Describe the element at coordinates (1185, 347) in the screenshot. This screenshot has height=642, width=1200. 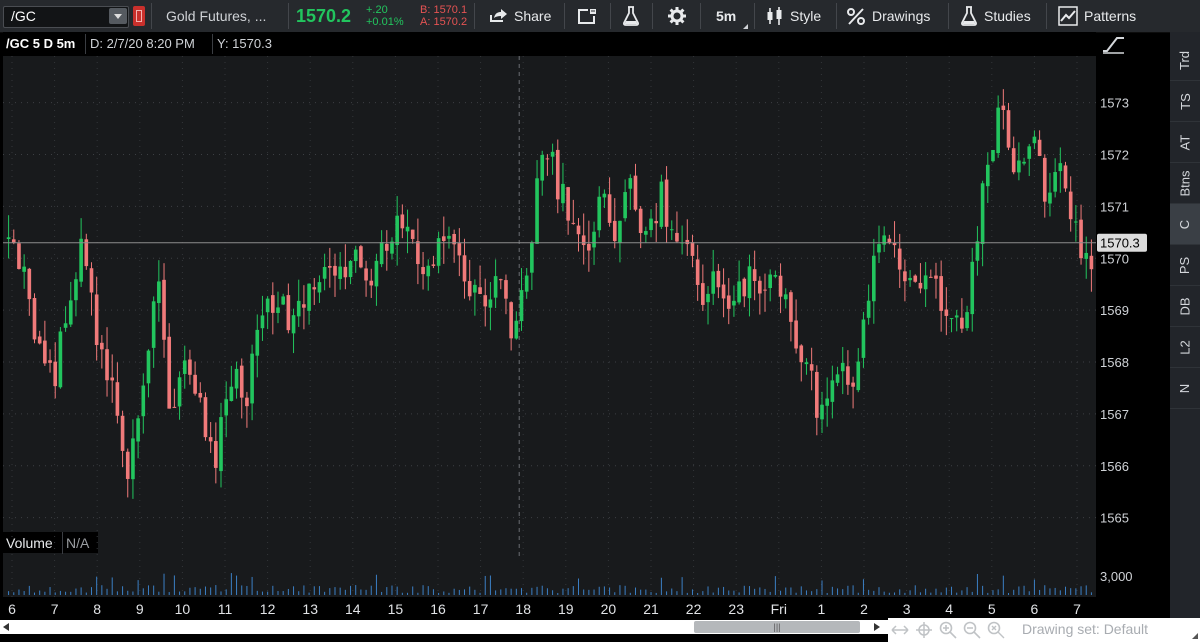
I see `right-tab-l2: L2` at that location.